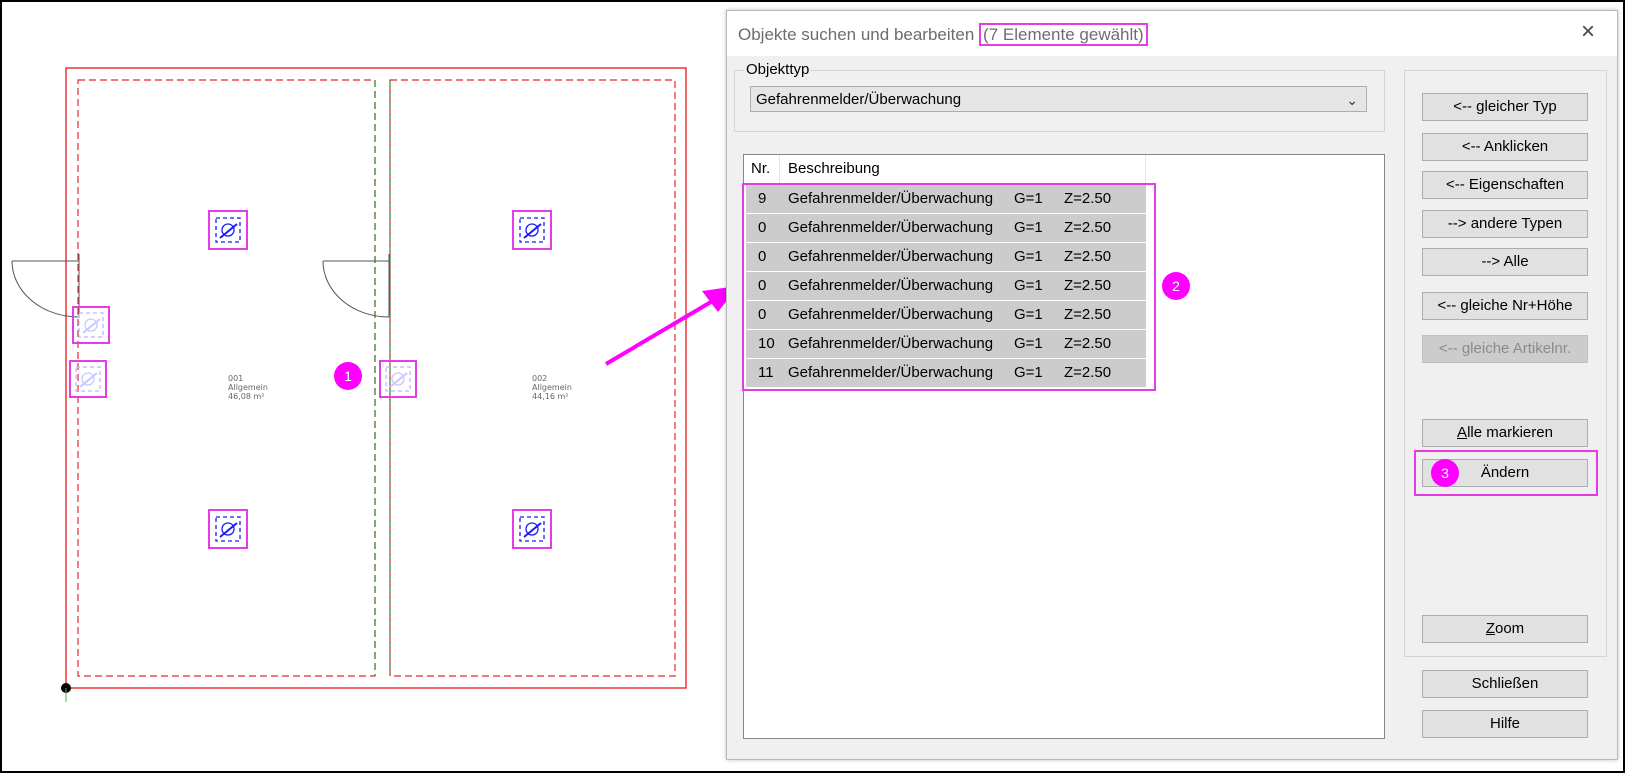 The width and height of the screenshot is (1625, 773). I want to click on column-header-description: Beschreibung, so click(963, 169).